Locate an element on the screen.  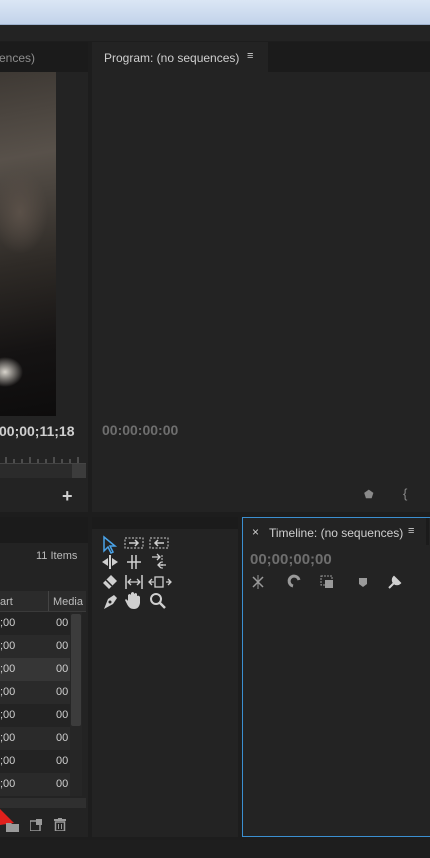
project-vertical-scrollbar is located at coordinates (76, 704).